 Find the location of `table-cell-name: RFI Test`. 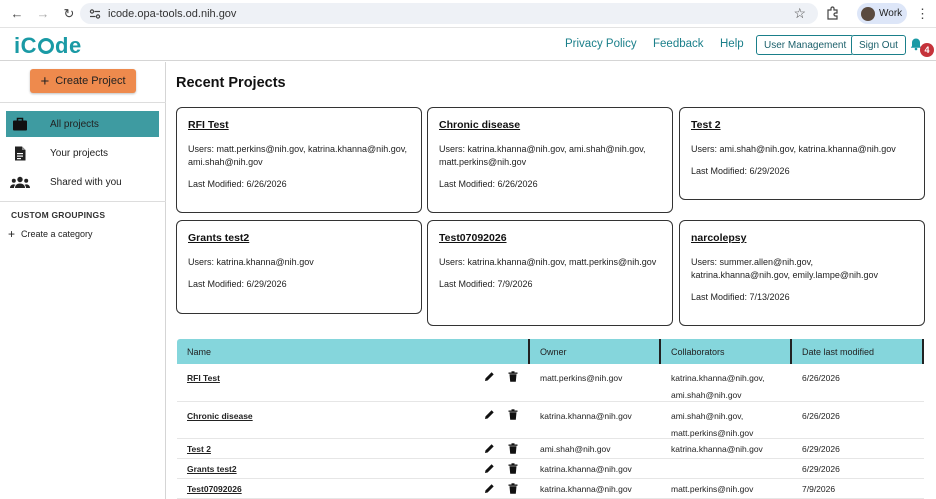

table-cell-name: RFI Test is located at coordinates (353, 382).